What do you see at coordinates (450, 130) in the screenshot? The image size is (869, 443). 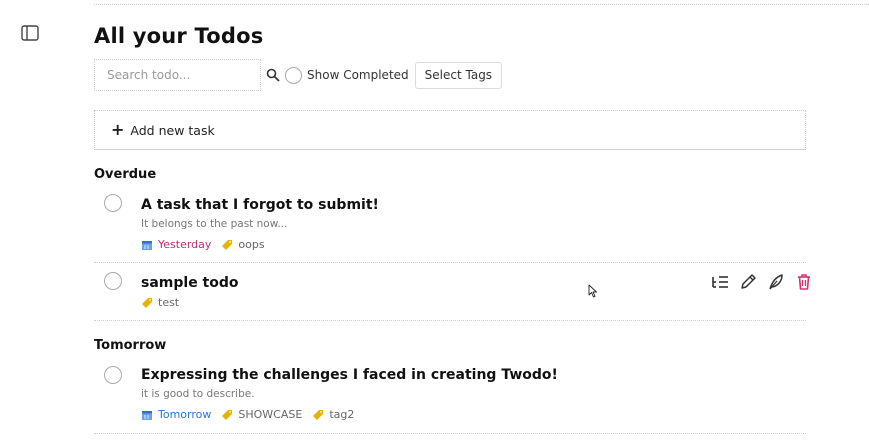 I see `add-task-button: + Add new task` at bounding box center [450, 130].